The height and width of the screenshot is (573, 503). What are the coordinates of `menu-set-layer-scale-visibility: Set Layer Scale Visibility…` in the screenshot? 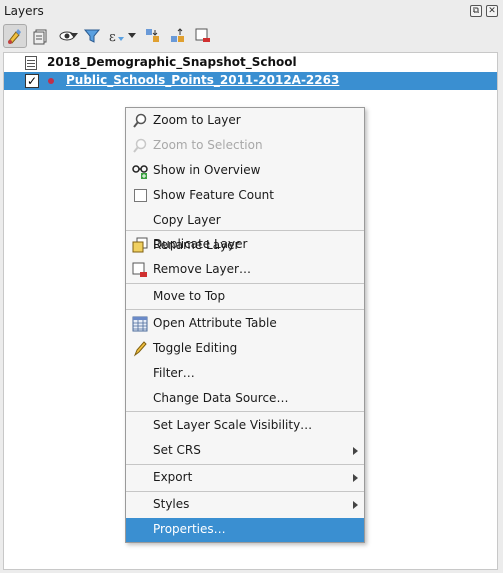 It's located at (245, 426).